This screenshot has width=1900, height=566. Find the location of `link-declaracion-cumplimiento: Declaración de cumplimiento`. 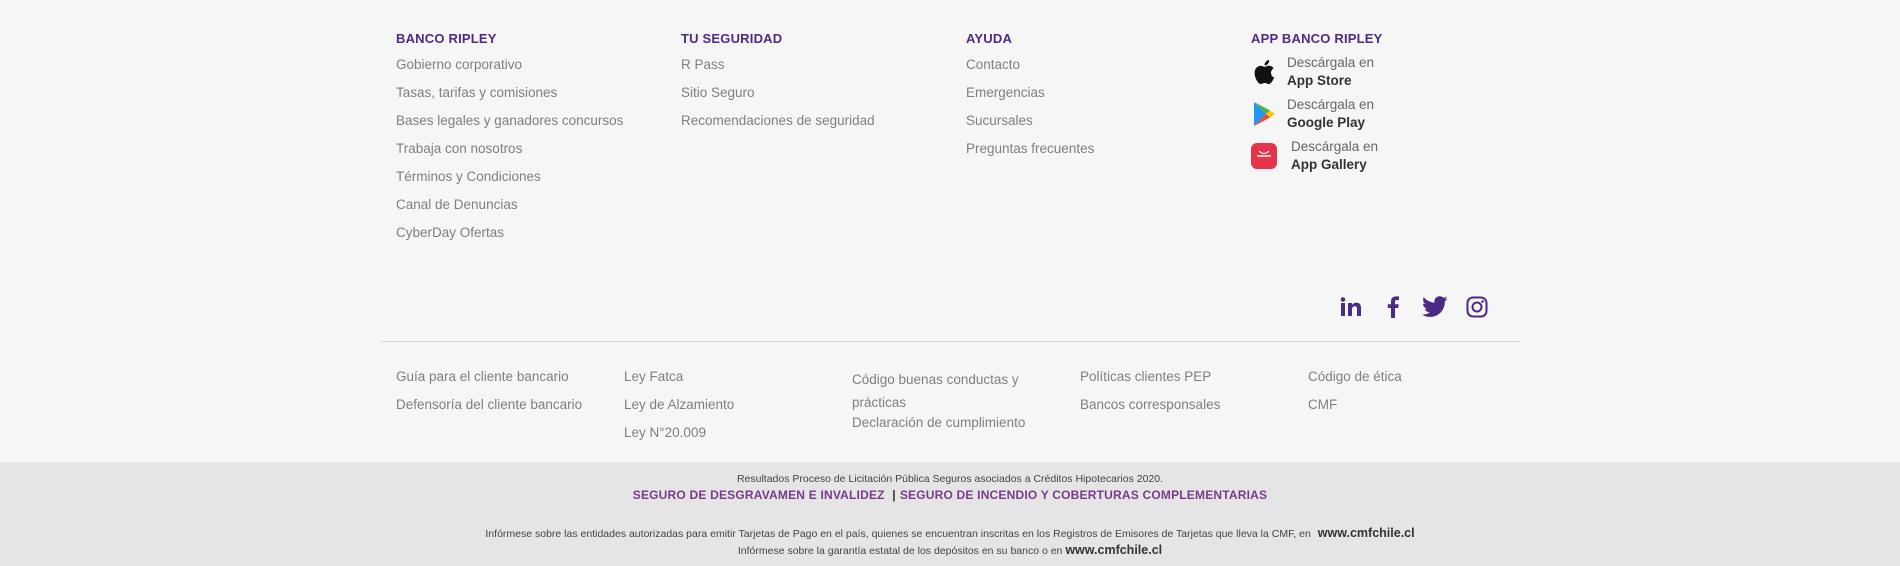

link-declaracion-cumplimiento: Declaración de cumplimiento is located at coordinates (938, 422).